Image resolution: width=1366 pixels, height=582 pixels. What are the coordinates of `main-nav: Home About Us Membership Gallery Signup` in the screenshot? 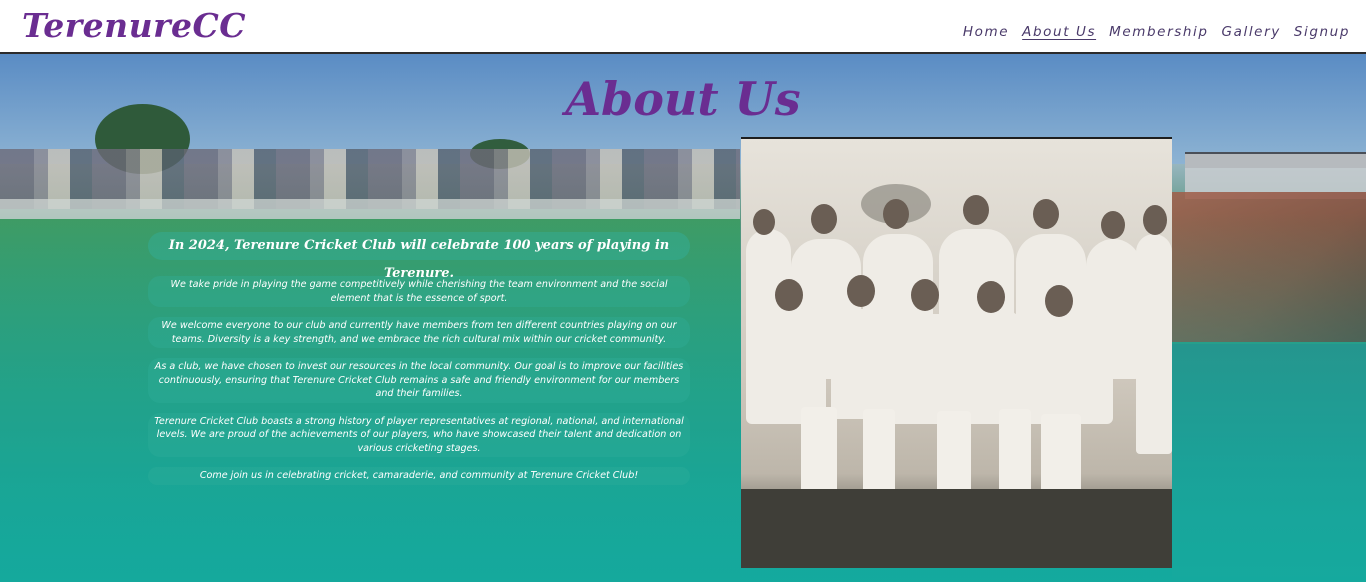 It's located at (1156, 32).